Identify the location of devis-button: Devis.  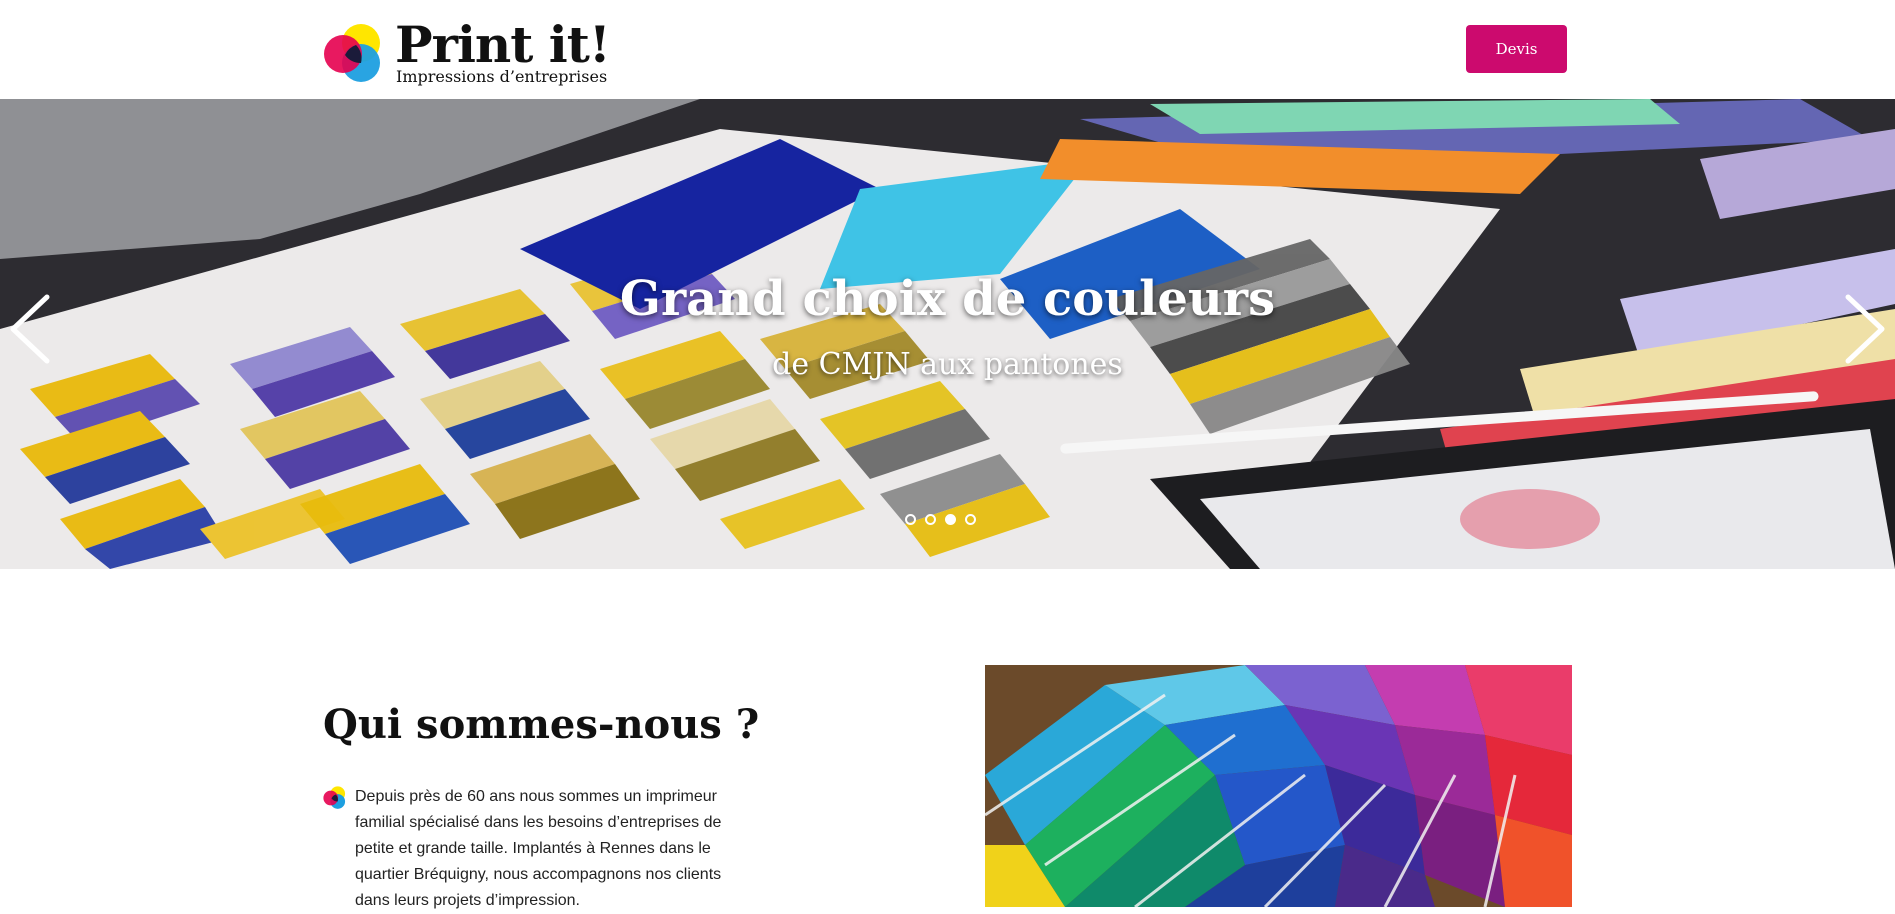
(1516, 49).